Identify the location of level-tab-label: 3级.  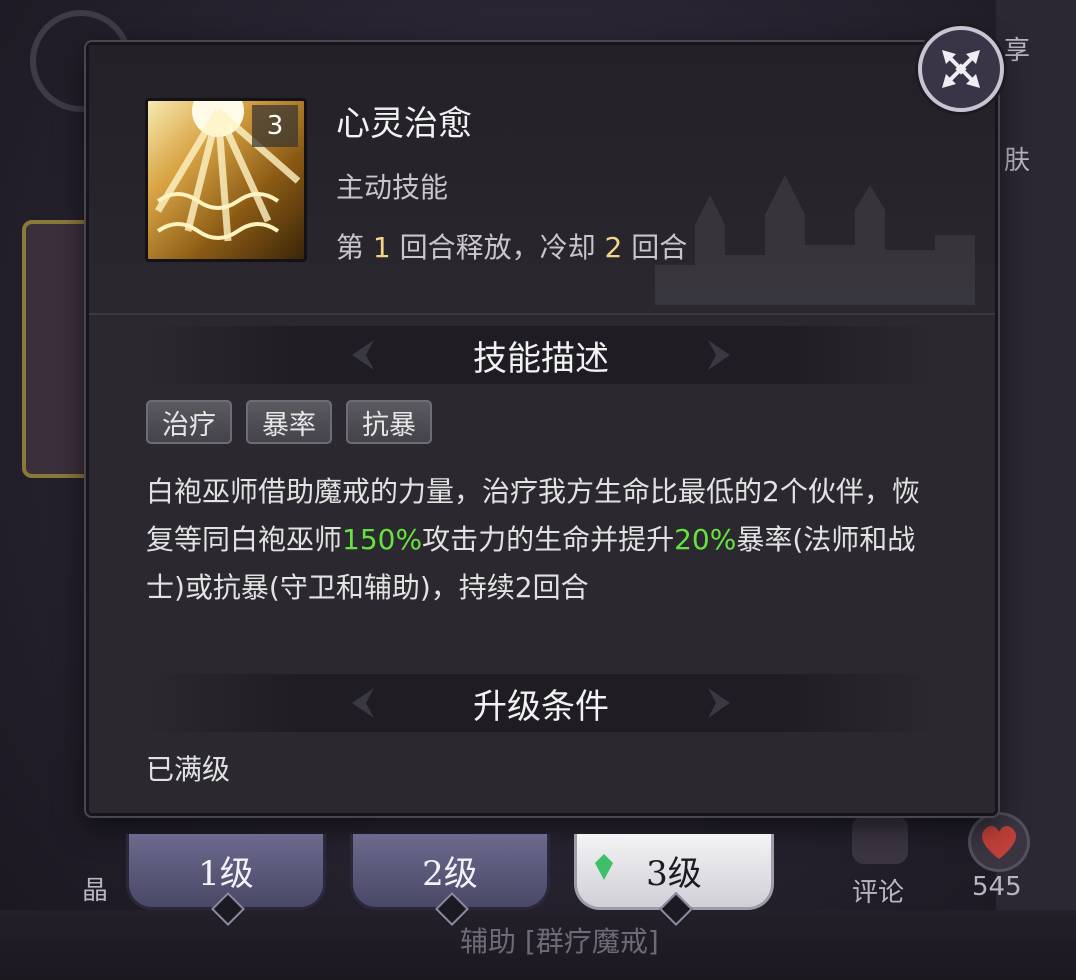
(674, 874).